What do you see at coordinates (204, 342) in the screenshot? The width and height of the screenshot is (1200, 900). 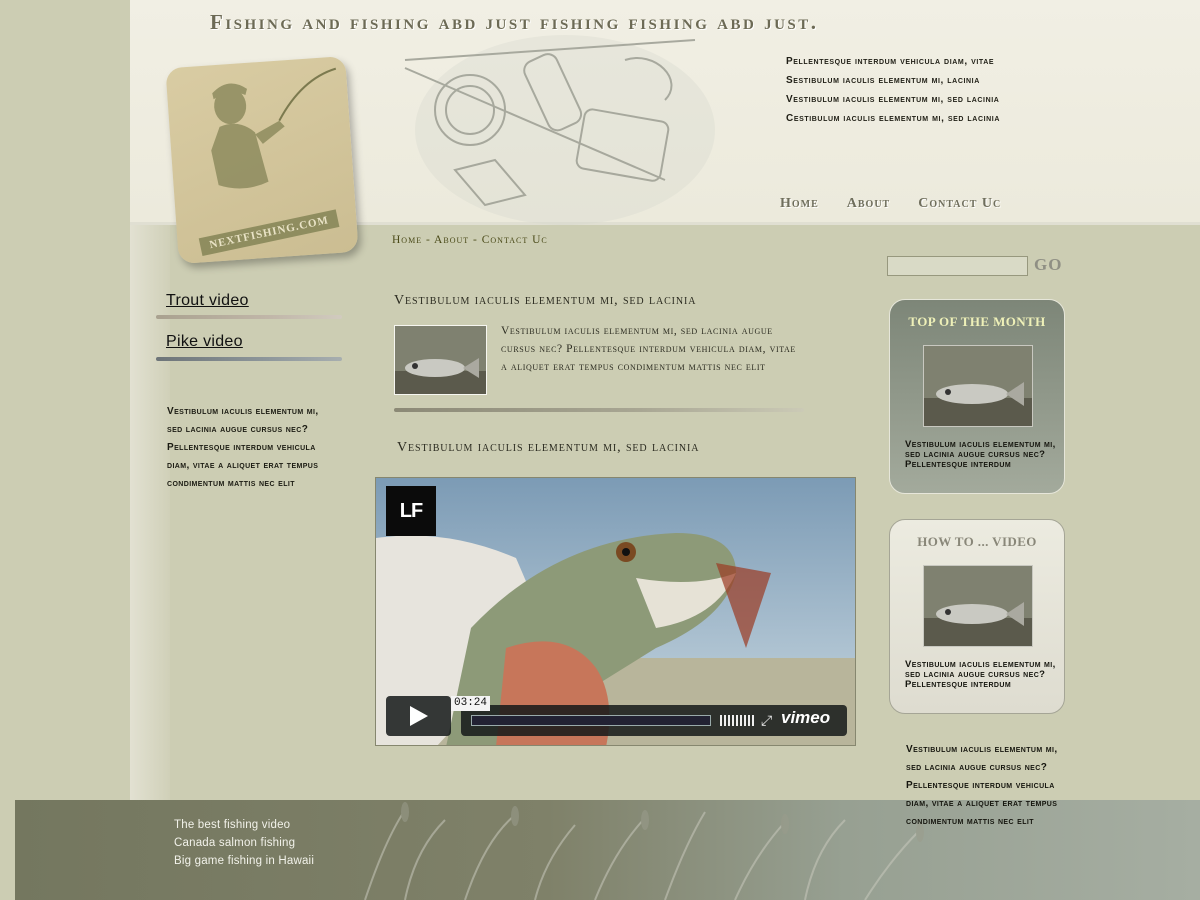 I see `sidebar-link-pike-video: Pike video` at bounding box center [204, 342].